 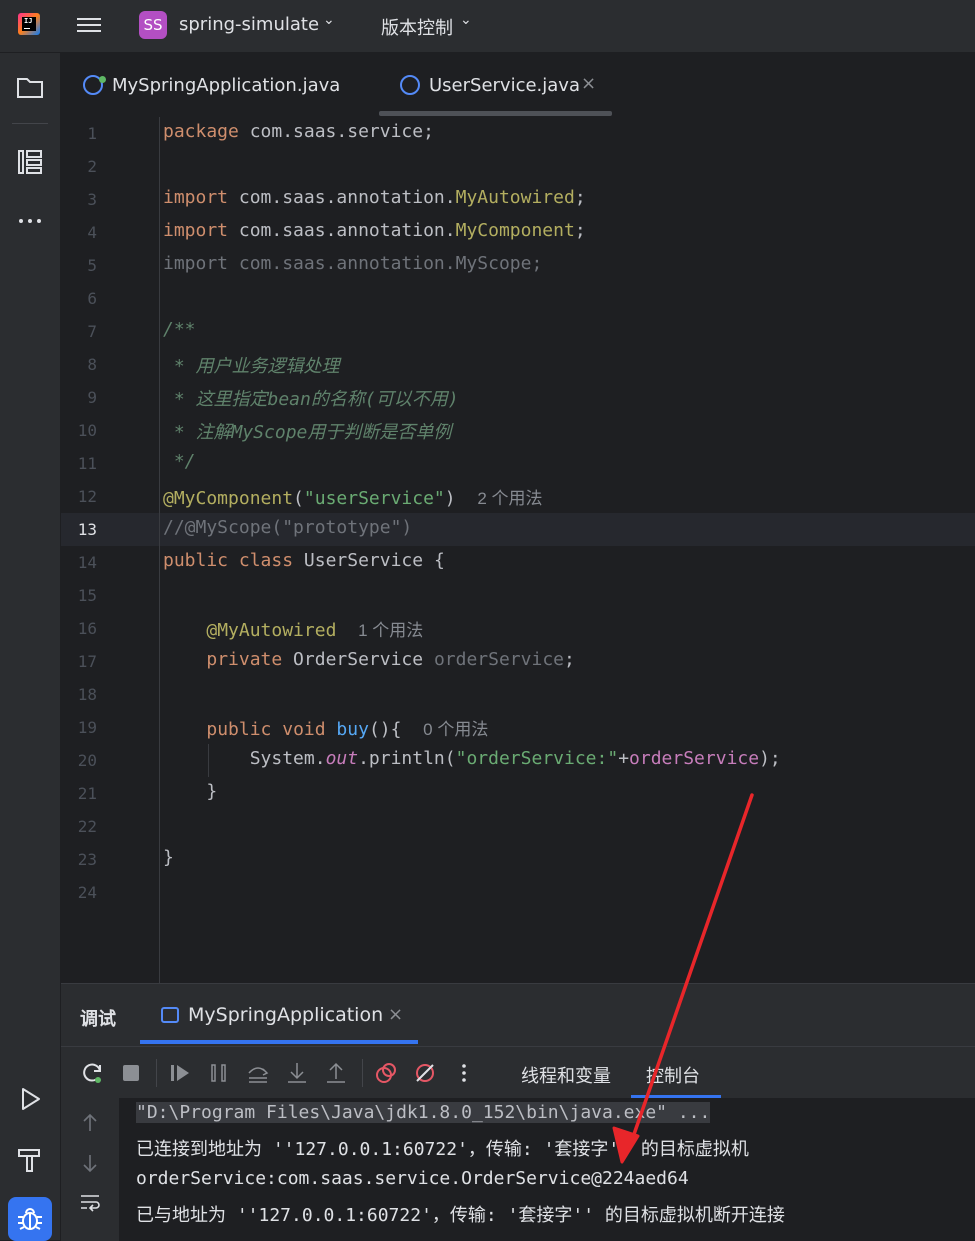 I want to click on line-number: 22, so click(x=79, y=826).